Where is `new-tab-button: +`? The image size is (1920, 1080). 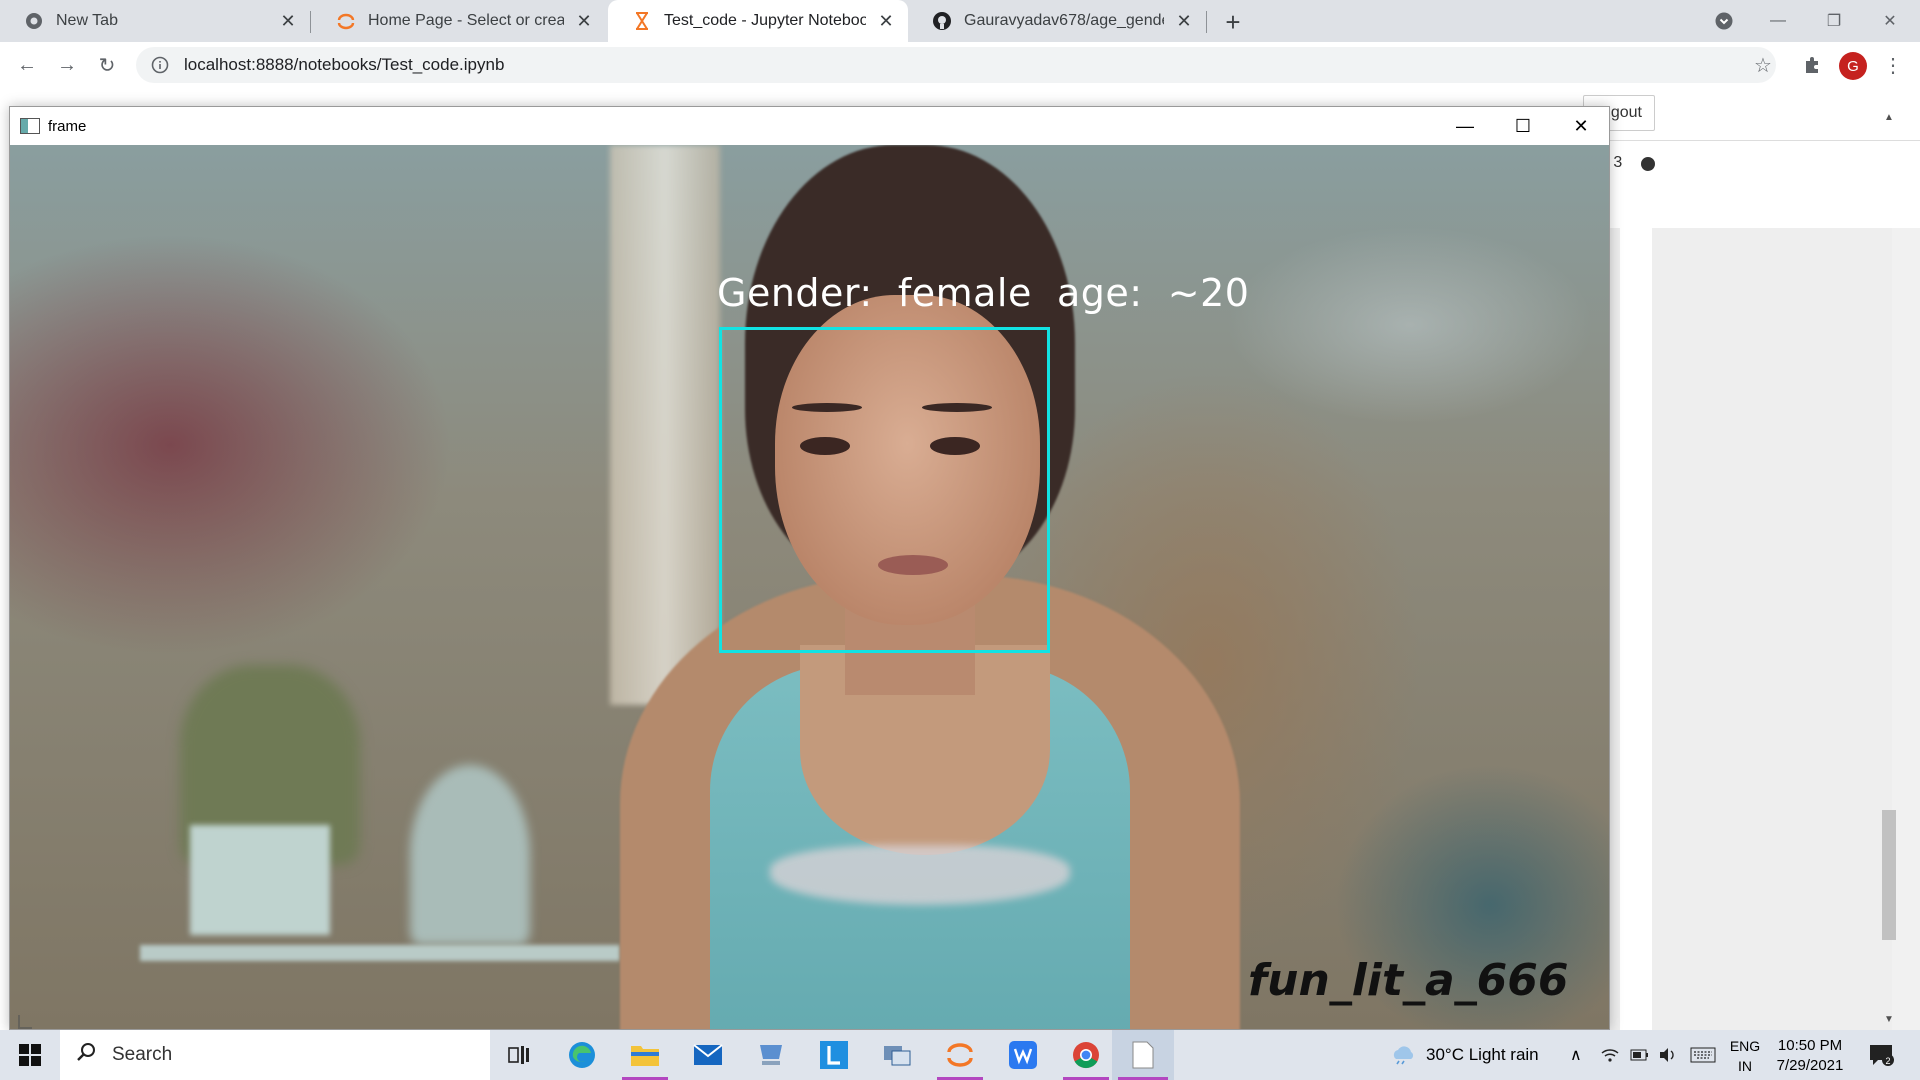 new-tab-button: + is located at coordinates (1233, 22).